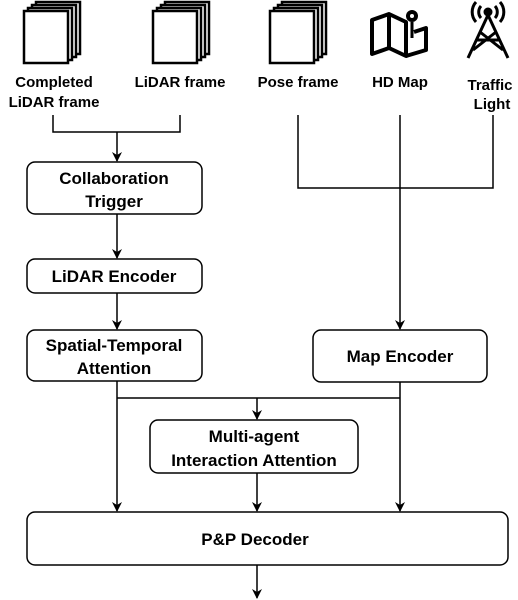 The image size is (518, 600). I want to click on box-label: LiDAR Encoder, so click(114, 276).